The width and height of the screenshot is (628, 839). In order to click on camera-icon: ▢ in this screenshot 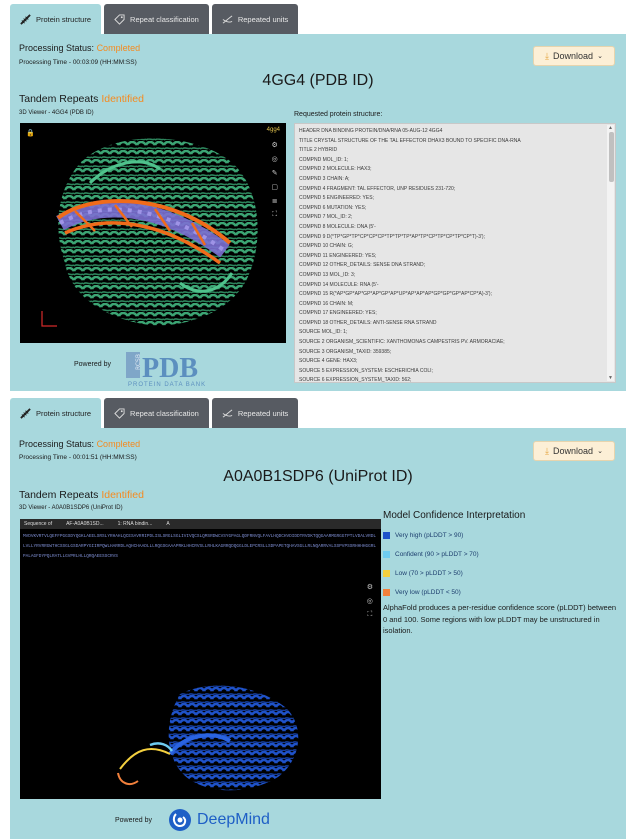, I will do `click(274, 187)`.